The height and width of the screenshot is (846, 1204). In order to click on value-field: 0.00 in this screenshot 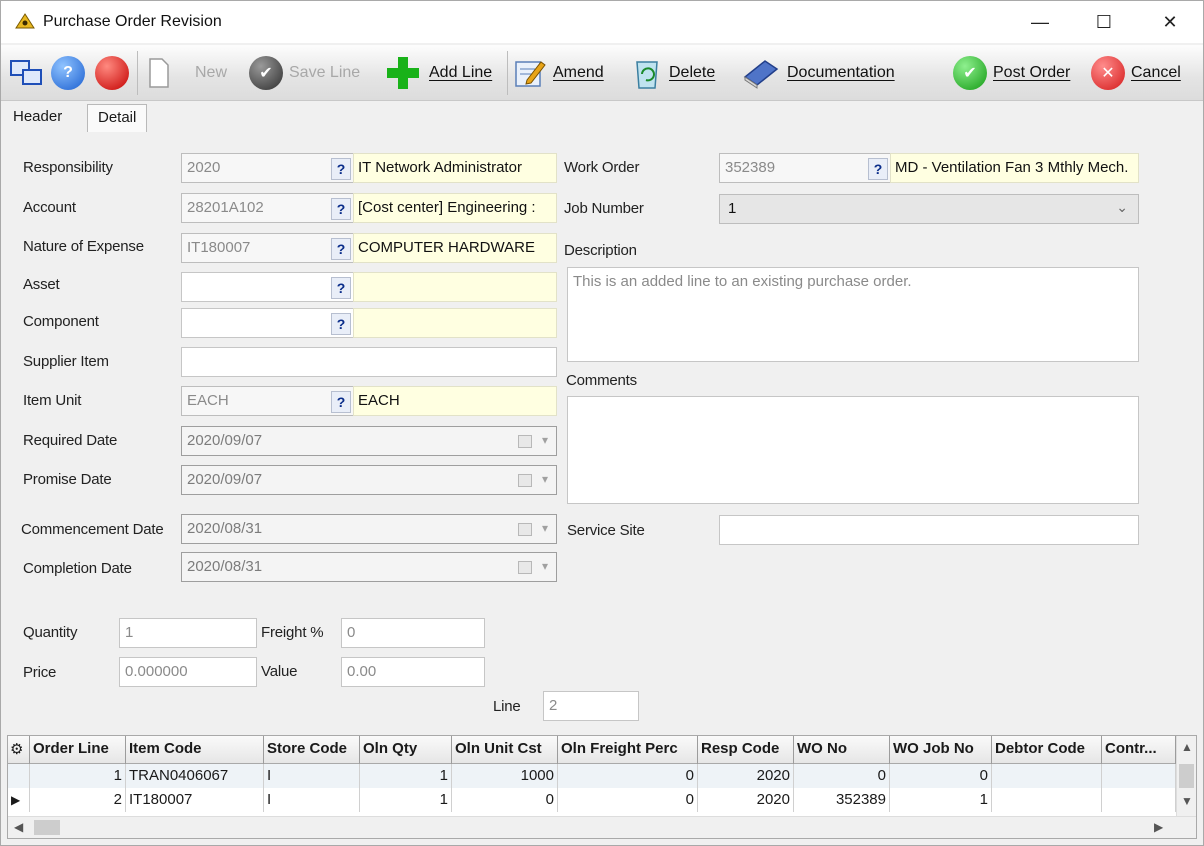, I will do `click(413, 672)`.